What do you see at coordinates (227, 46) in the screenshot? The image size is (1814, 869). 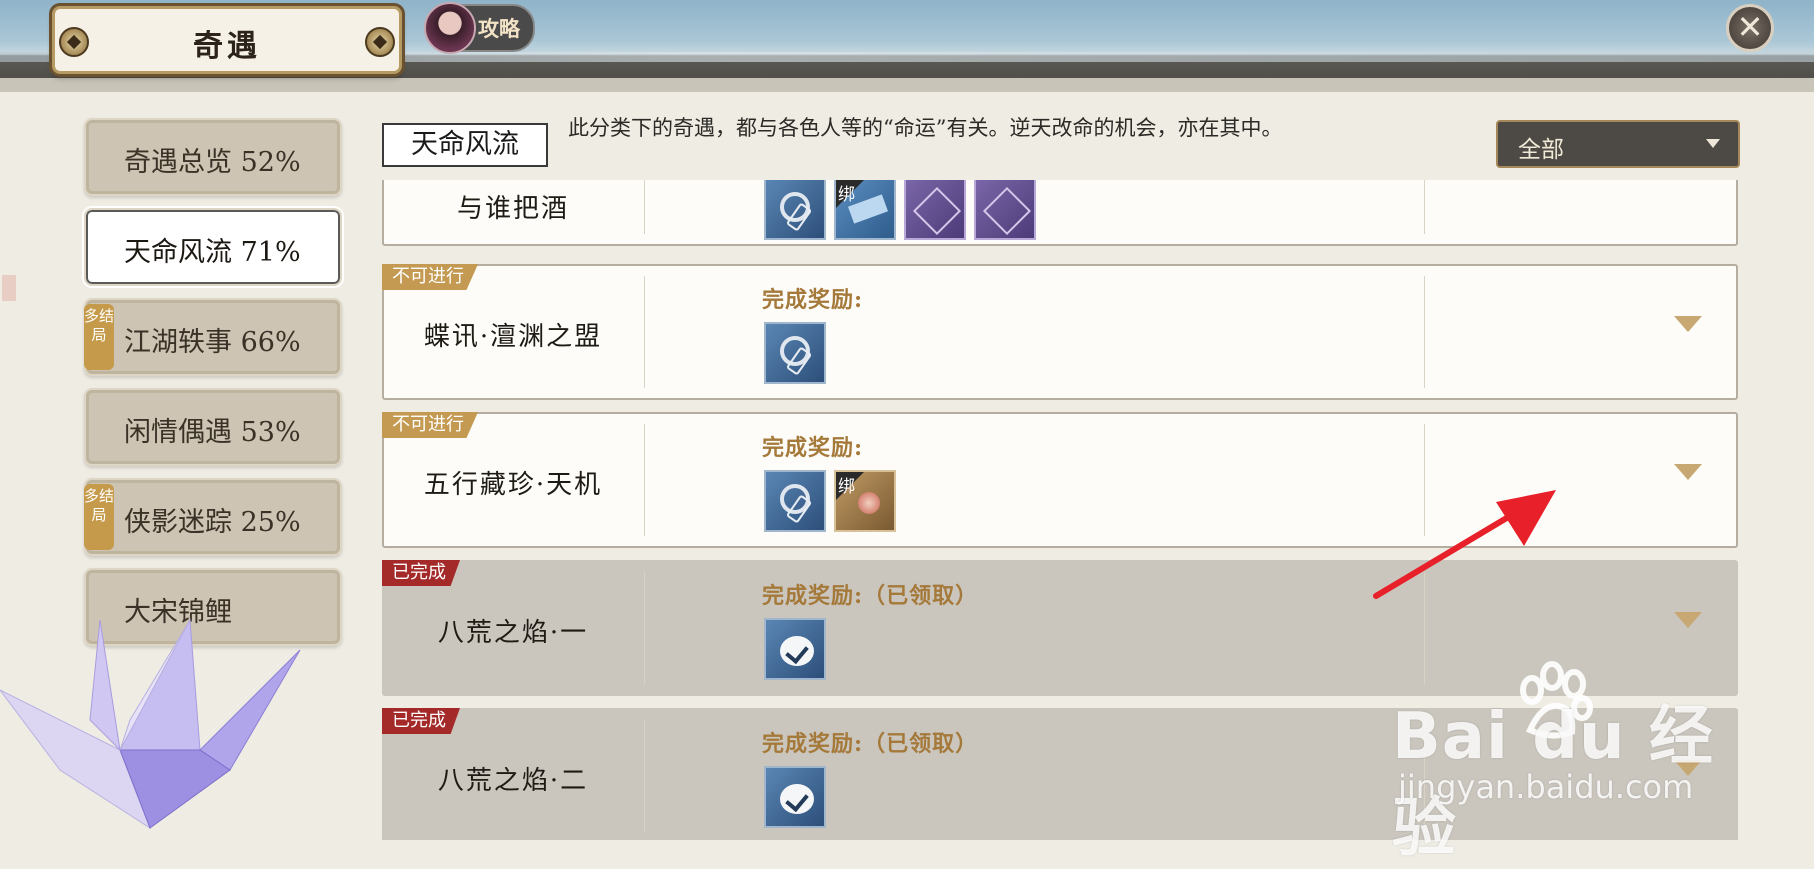 I see `page-title: 奇遇` at bounding box center [227, 46].